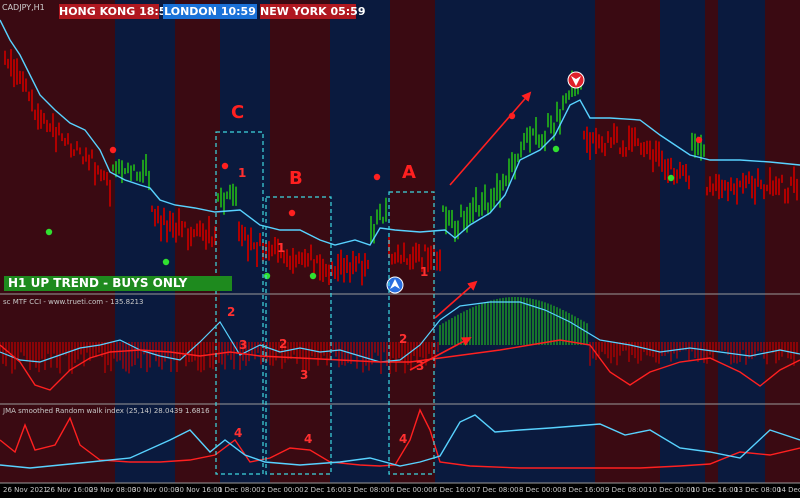 The height and width of the screenshot is (498, 800). I want to click on step-number-label: 2, so click(403, 339).